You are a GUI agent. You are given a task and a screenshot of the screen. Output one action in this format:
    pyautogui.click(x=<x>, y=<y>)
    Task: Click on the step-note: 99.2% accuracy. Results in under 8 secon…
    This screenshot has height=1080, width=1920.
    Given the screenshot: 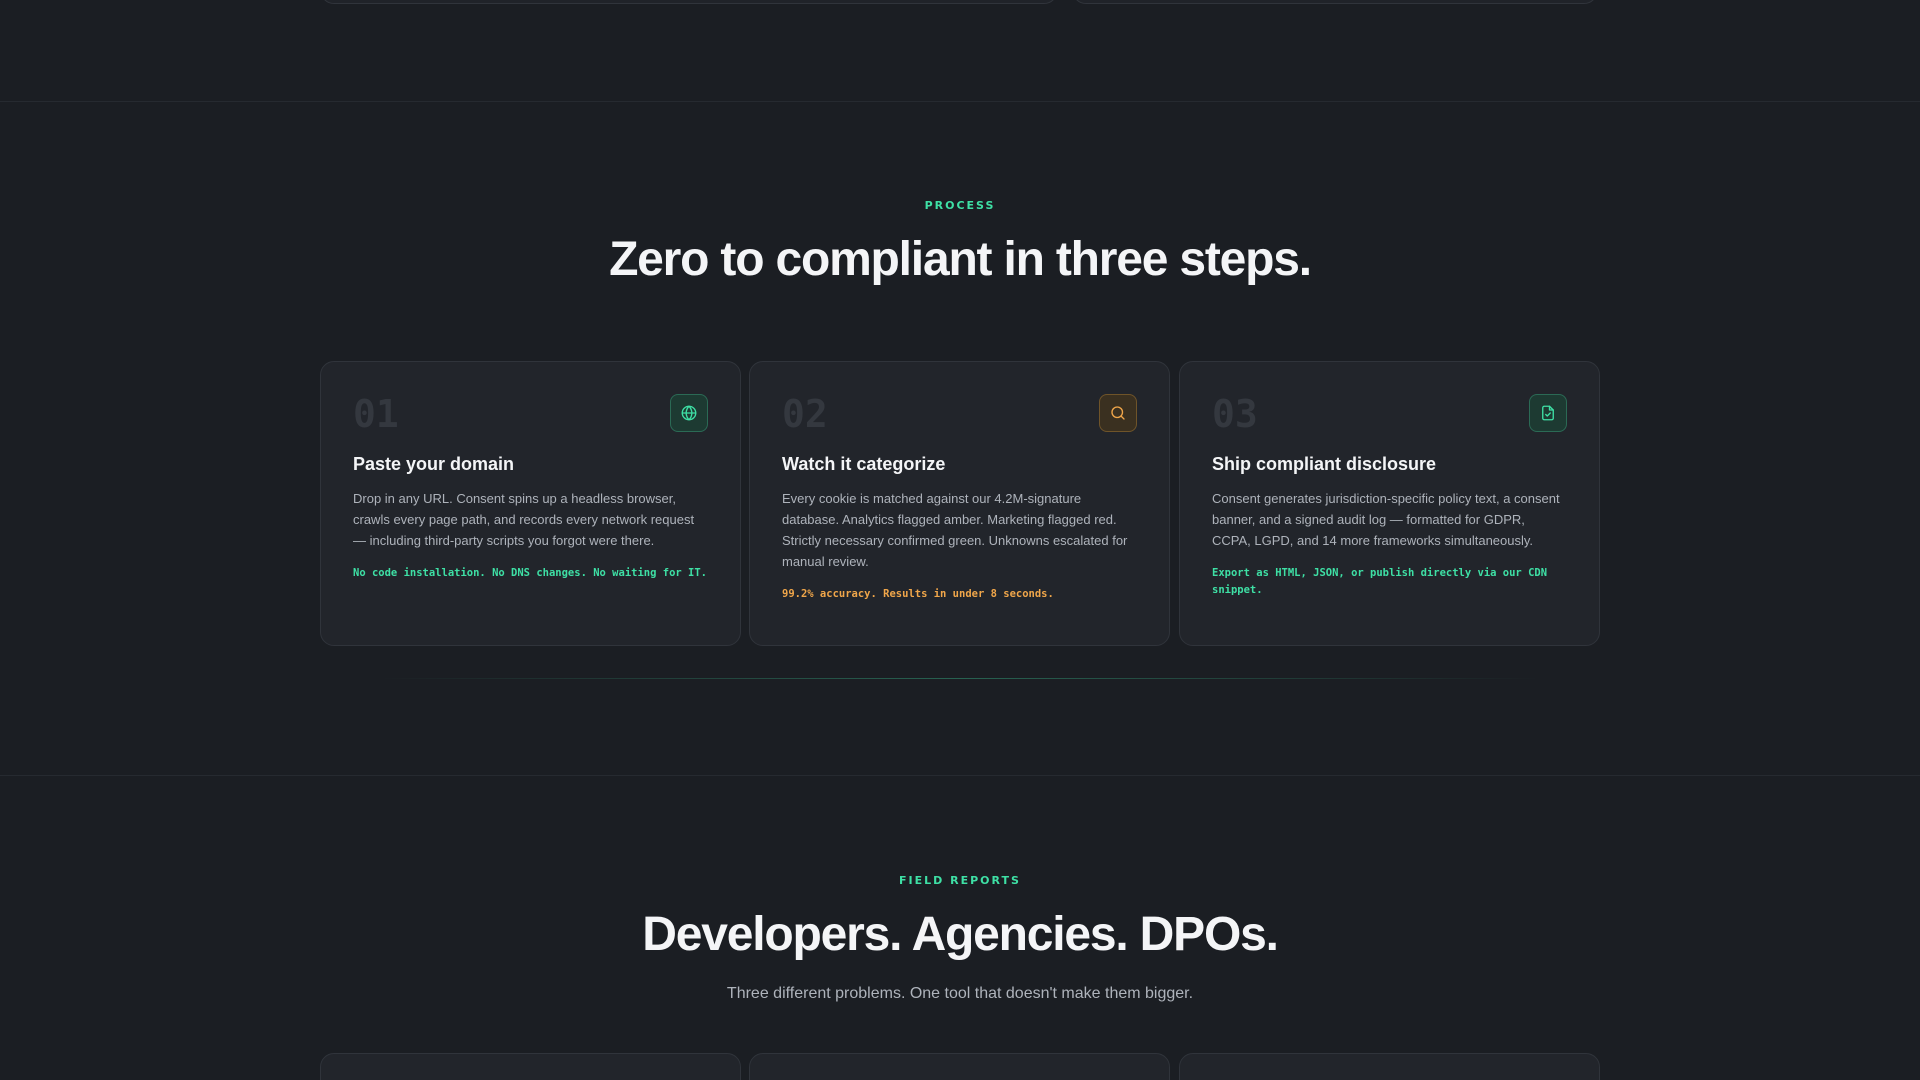 What is the action you would take?
    pyautogui.click(x=918, y=594)
    